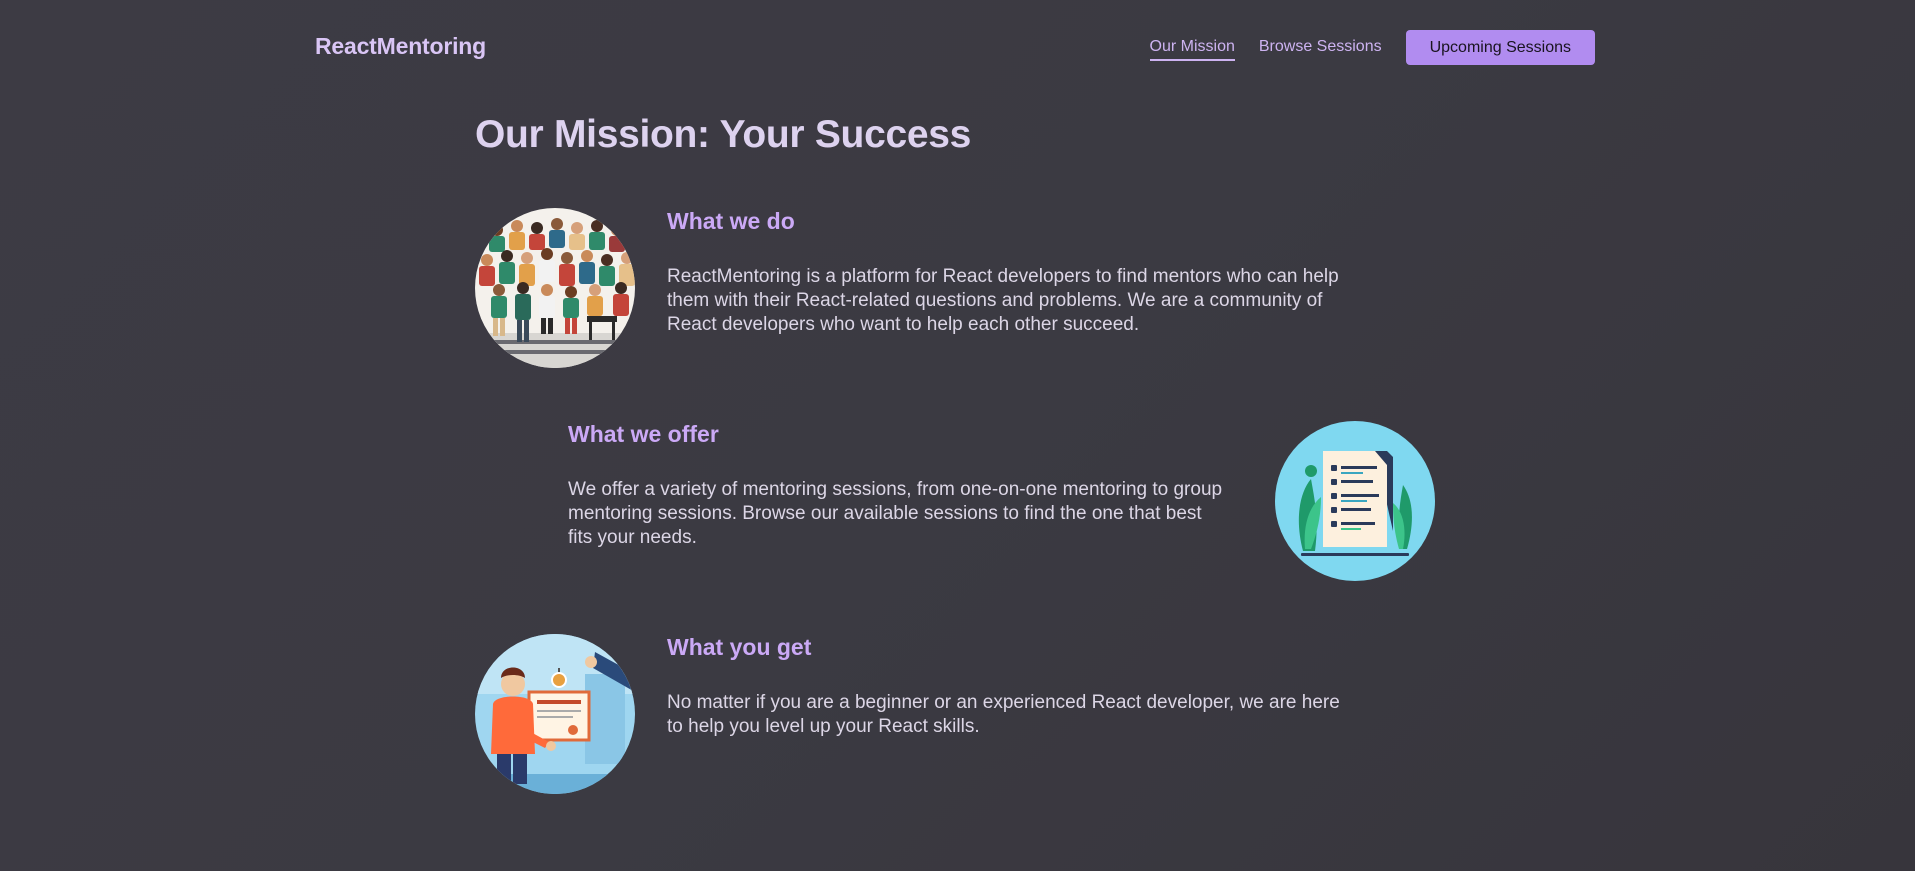  Describe the element at coordinates (555, 288) in the screenshot. I see `crowd-illustration` at that location.